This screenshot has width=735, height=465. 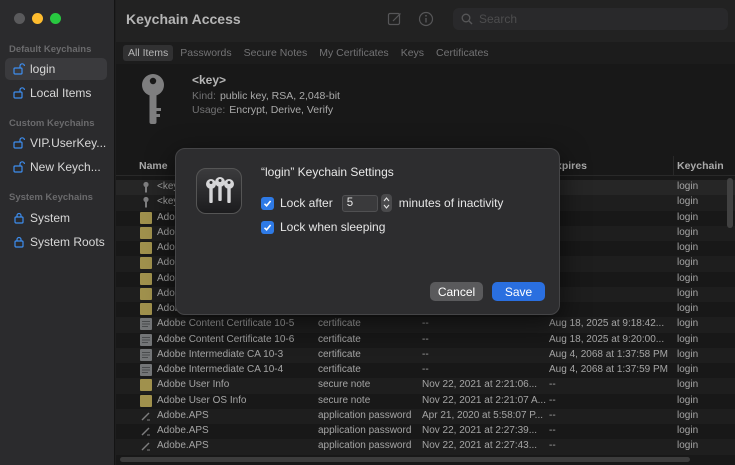 What do you see at coordinates (306, 203) in the screenshot?
I see `lock-after-label: Lock after` at bounding box center [306, 203].